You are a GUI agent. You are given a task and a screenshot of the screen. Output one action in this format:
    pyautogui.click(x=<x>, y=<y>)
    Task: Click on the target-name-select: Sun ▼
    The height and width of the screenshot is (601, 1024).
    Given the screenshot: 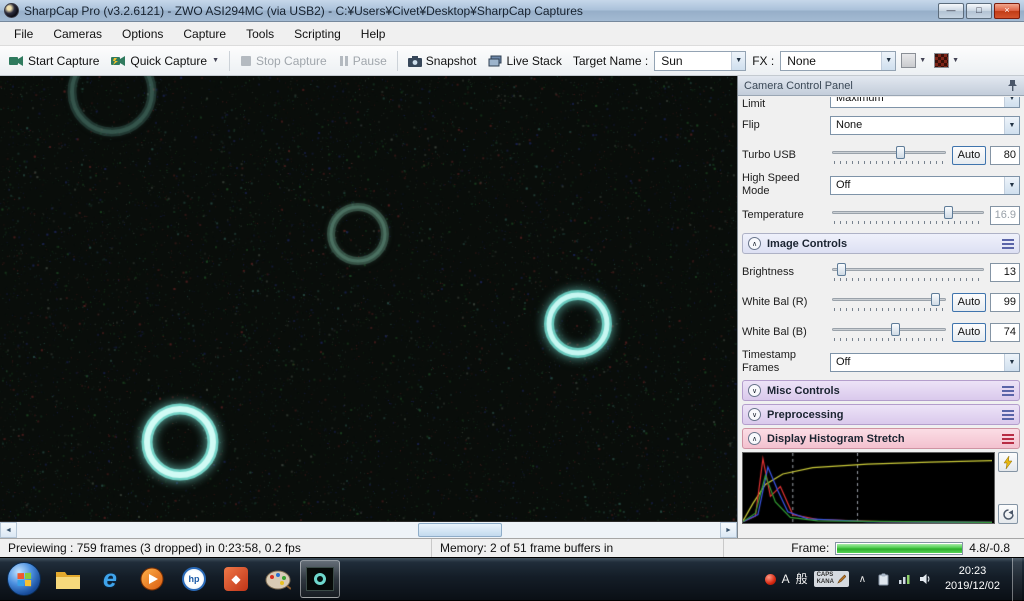 What is the action you would take?
    pyautogui.click(x=700, y=60)
    